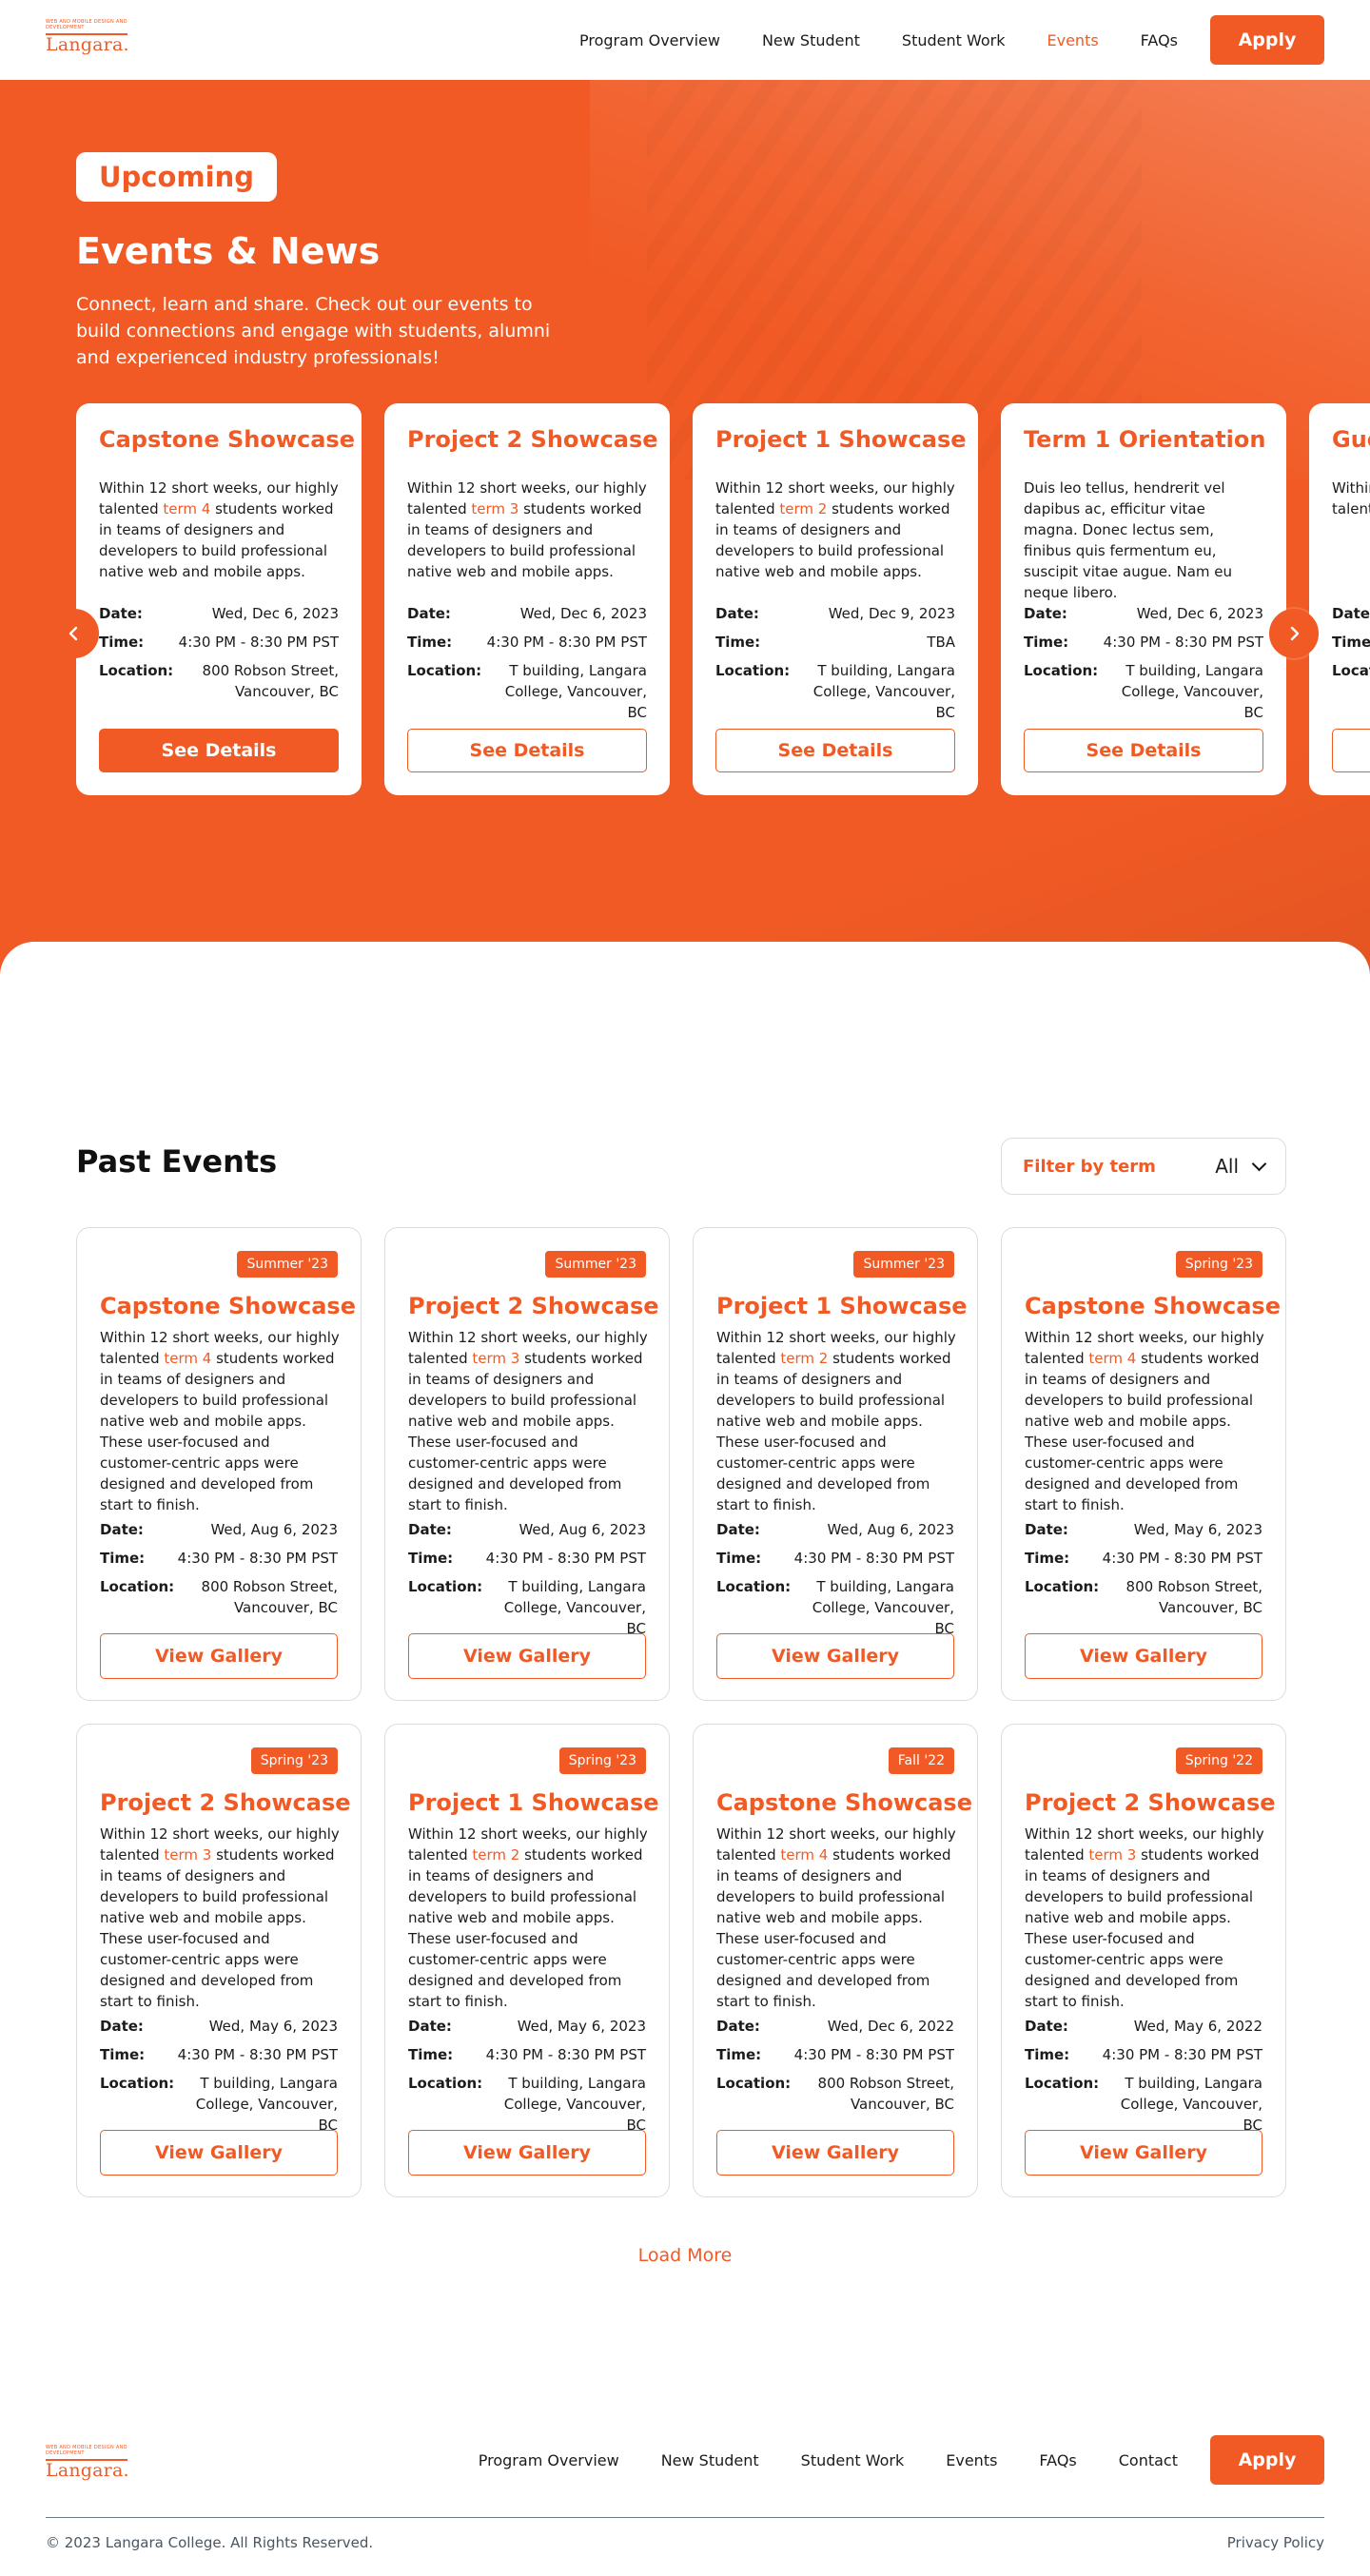 The height and width of the screenshot is (2576, 1370). Describe the element at coordinates (649, 40) in the screenshot. I see `nav-program-overview: Program Overview` at that location.